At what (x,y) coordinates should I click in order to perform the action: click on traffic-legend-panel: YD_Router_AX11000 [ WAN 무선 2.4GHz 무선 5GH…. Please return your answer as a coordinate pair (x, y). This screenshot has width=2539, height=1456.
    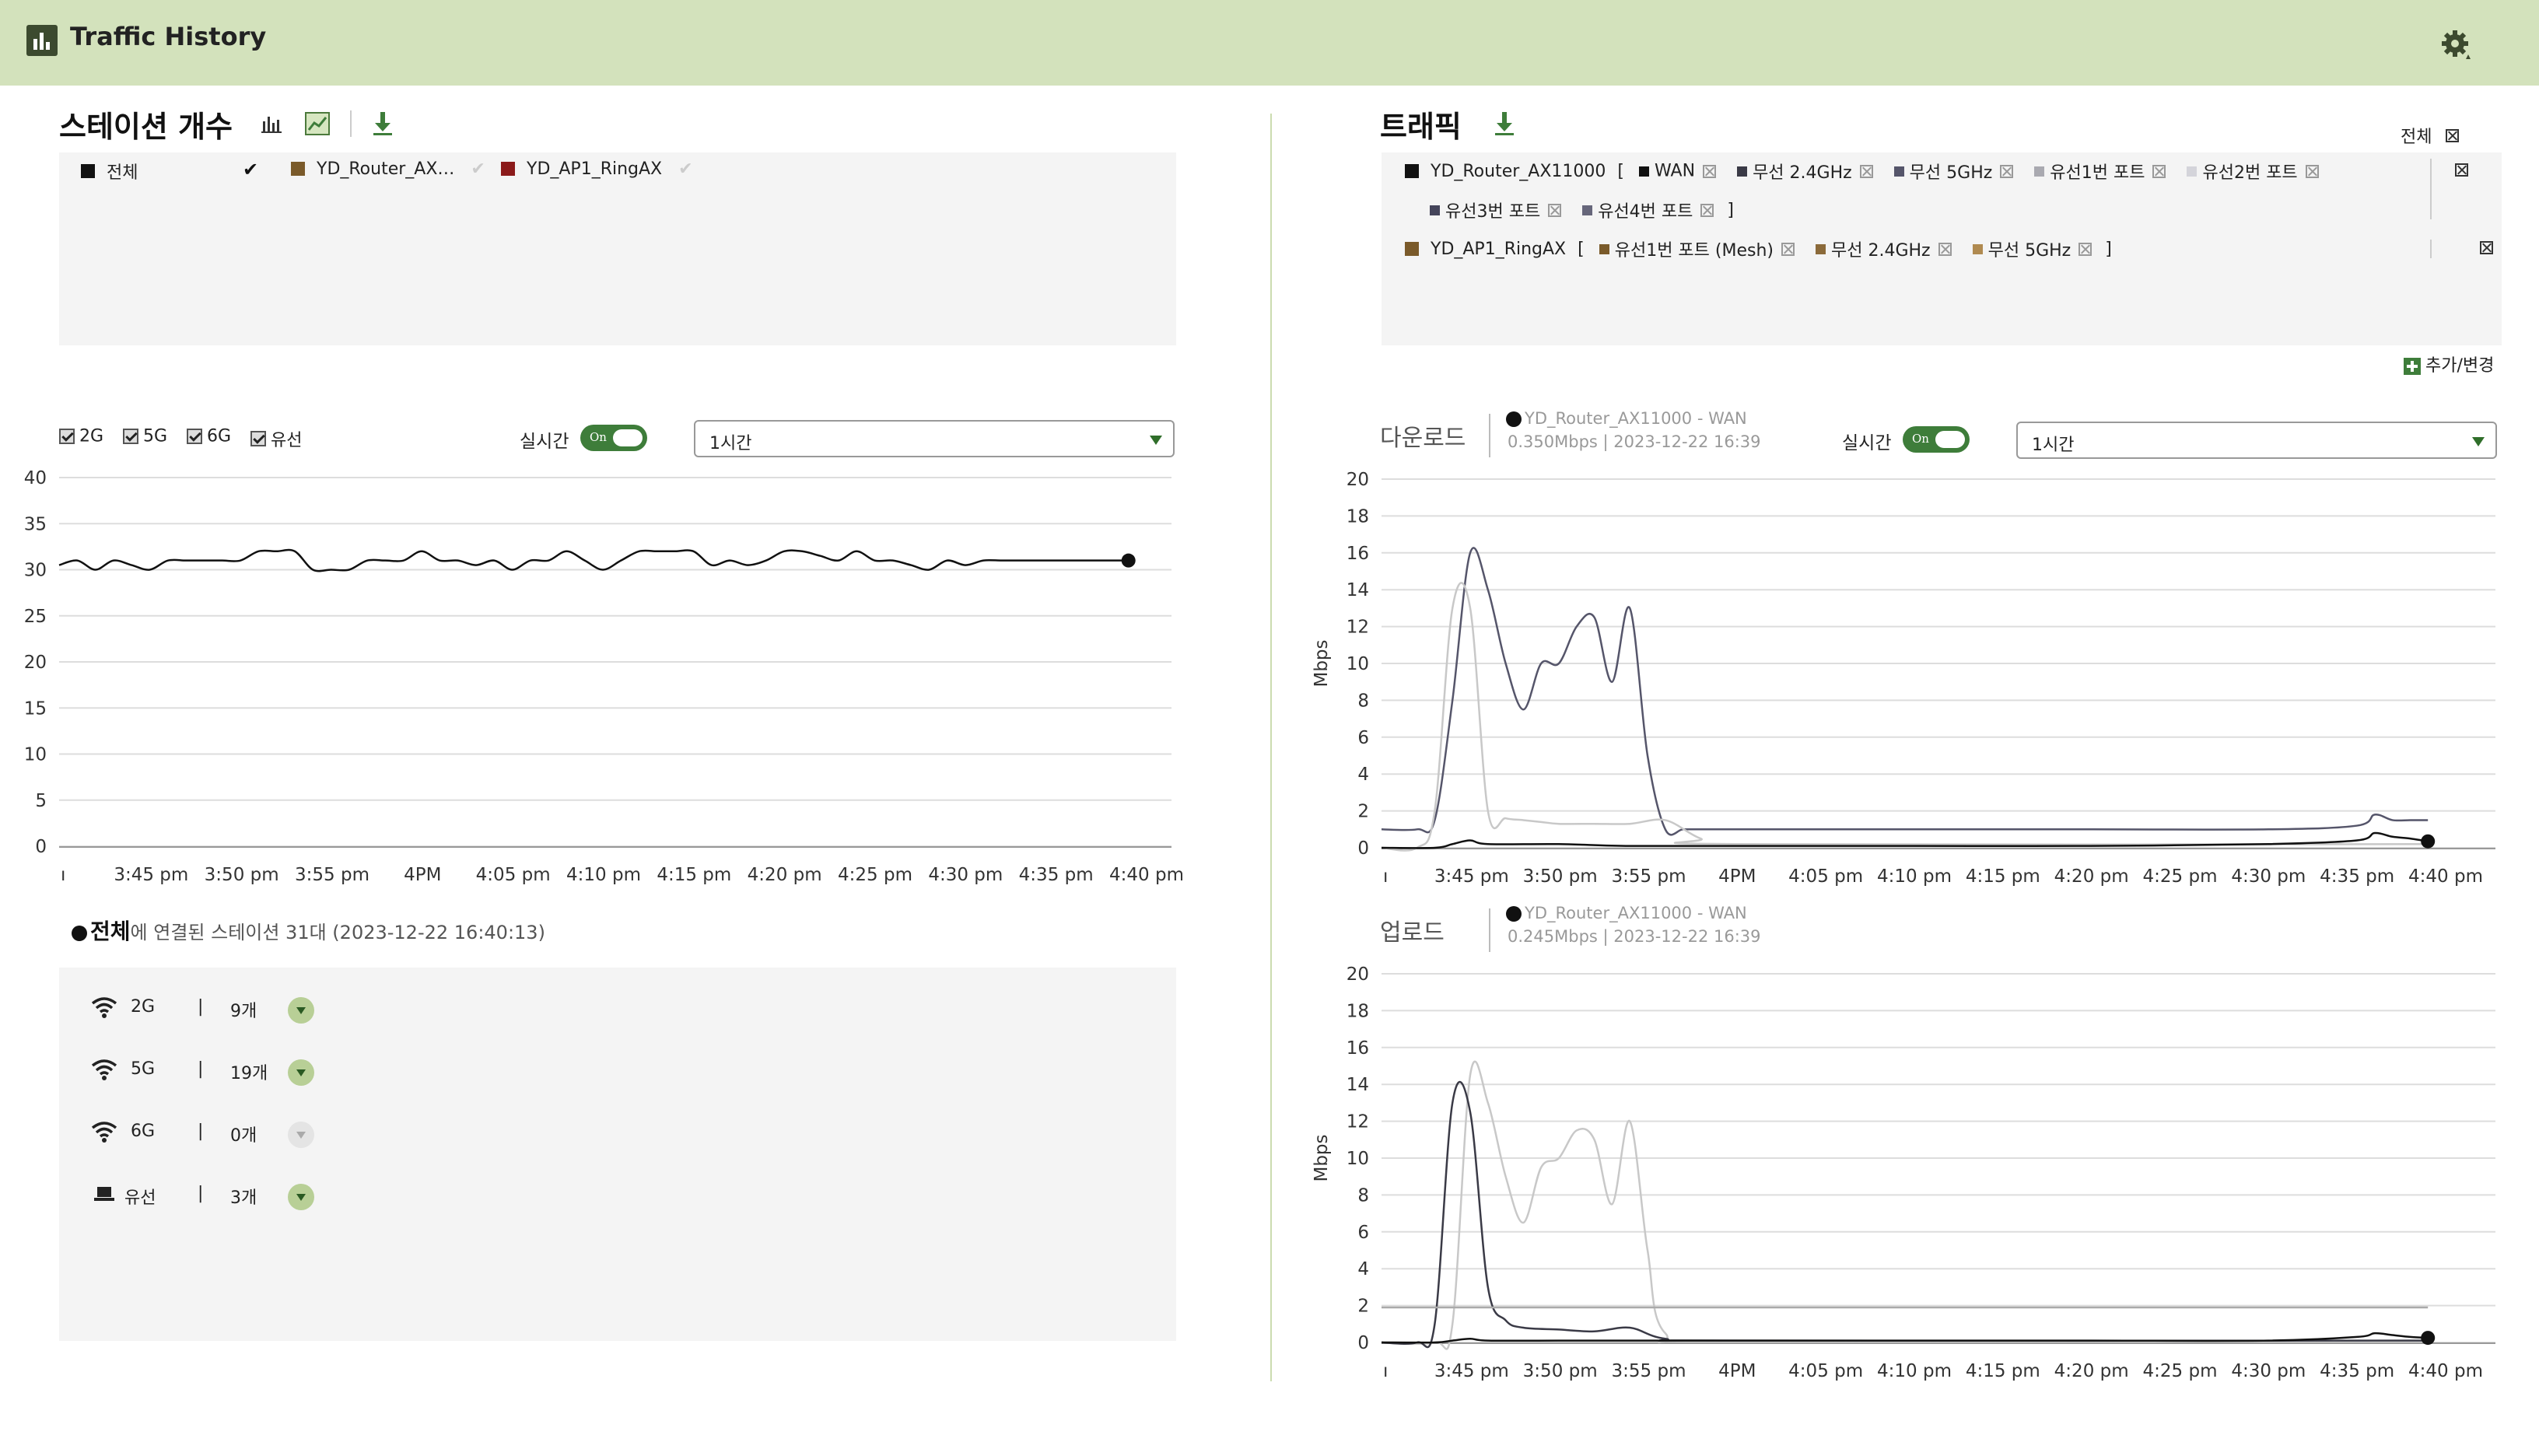
    Looking at the image, I should click on (1942, 248).